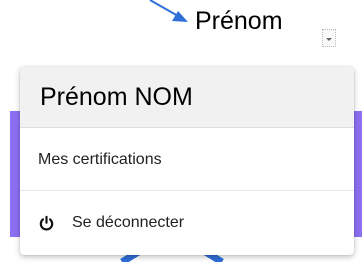 Image resolution: width=362 pixels, height=262 pixels. I want to click on annotation-label: Prénom, so click(239, 21).